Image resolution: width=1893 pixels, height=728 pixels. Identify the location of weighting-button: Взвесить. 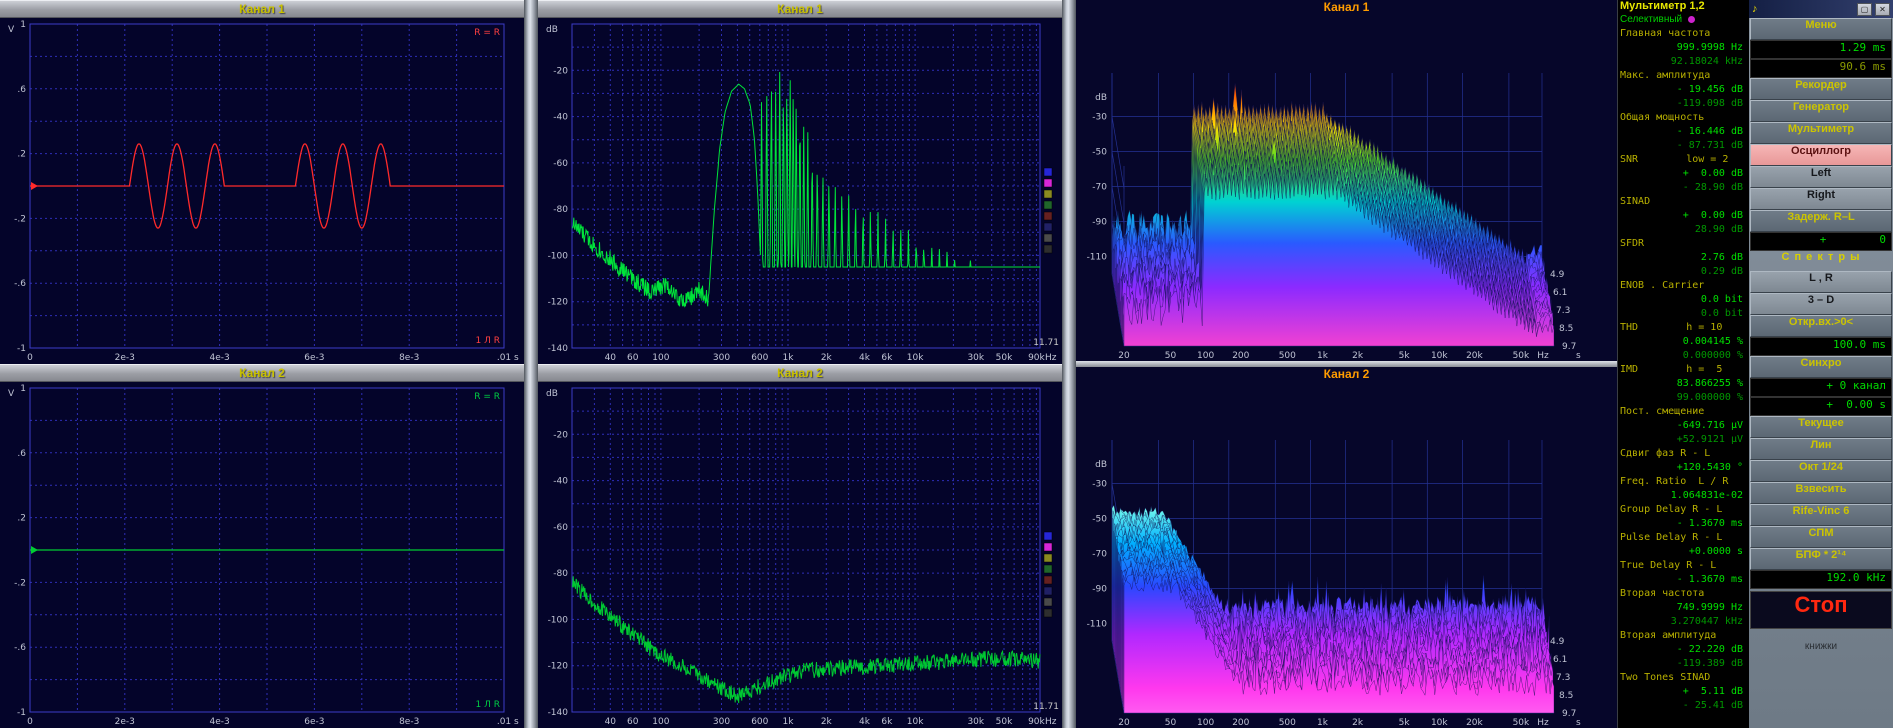
(1821, 493).